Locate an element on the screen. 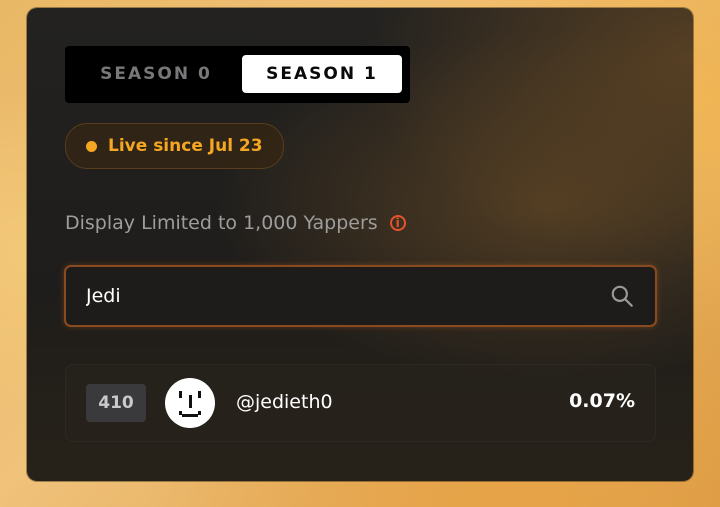 This screenshot has width=720, height=507. tab-season-1: SEASON 1 is located at coordinates (322, 74).